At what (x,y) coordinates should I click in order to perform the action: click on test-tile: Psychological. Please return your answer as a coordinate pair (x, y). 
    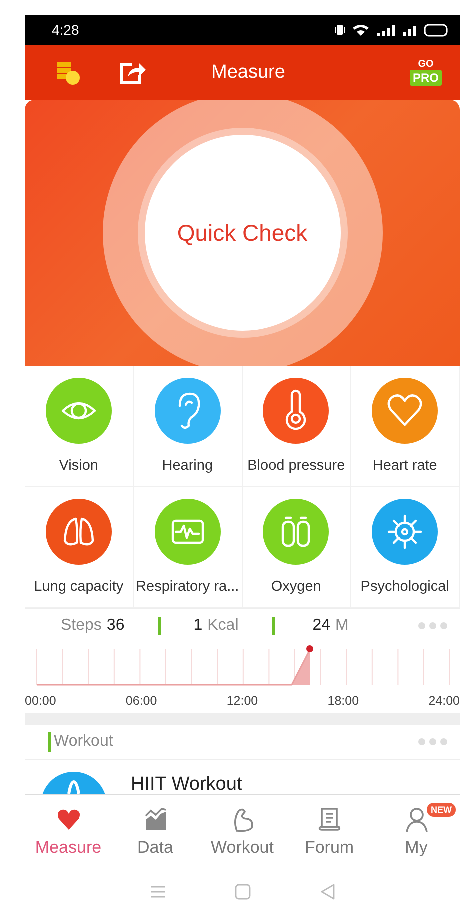
    Looking at the image, I should click on (405, 547).